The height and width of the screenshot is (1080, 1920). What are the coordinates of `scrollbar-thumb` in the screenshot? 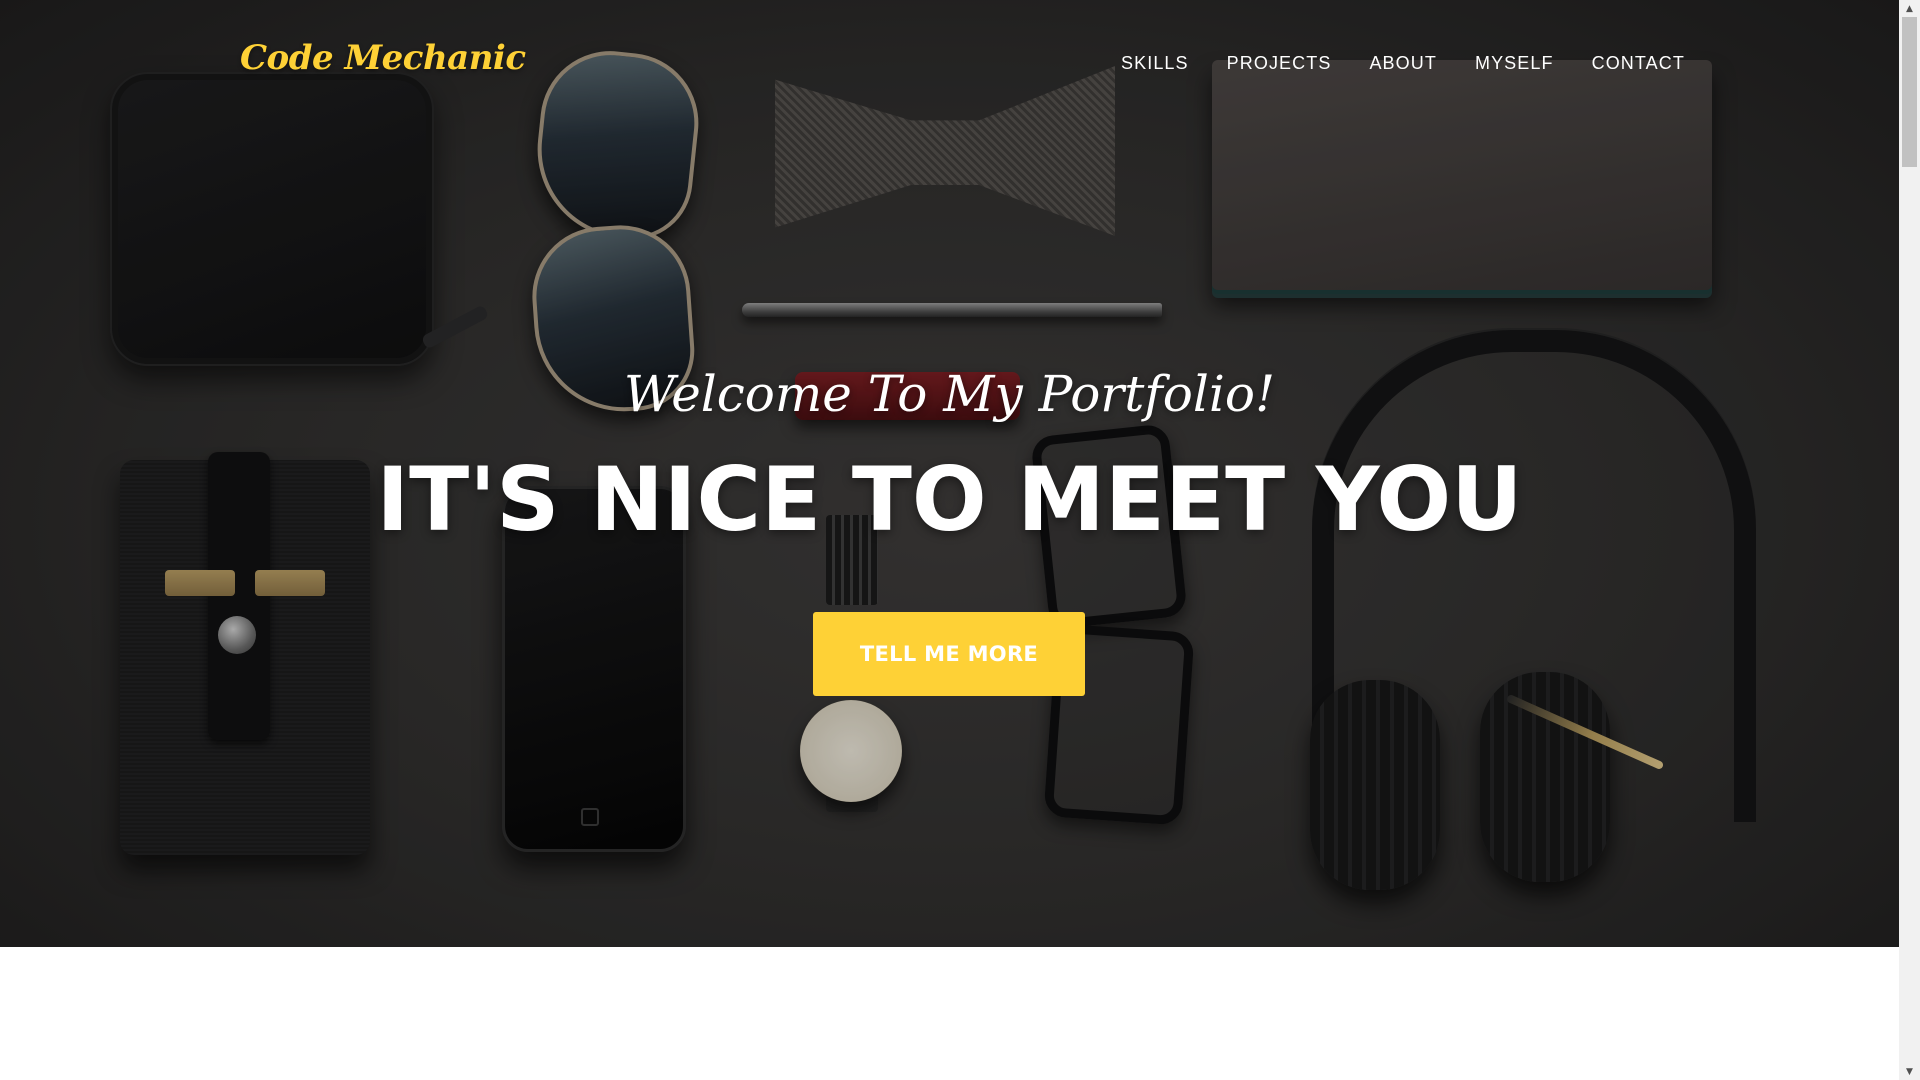 It's located at (1909, 92).